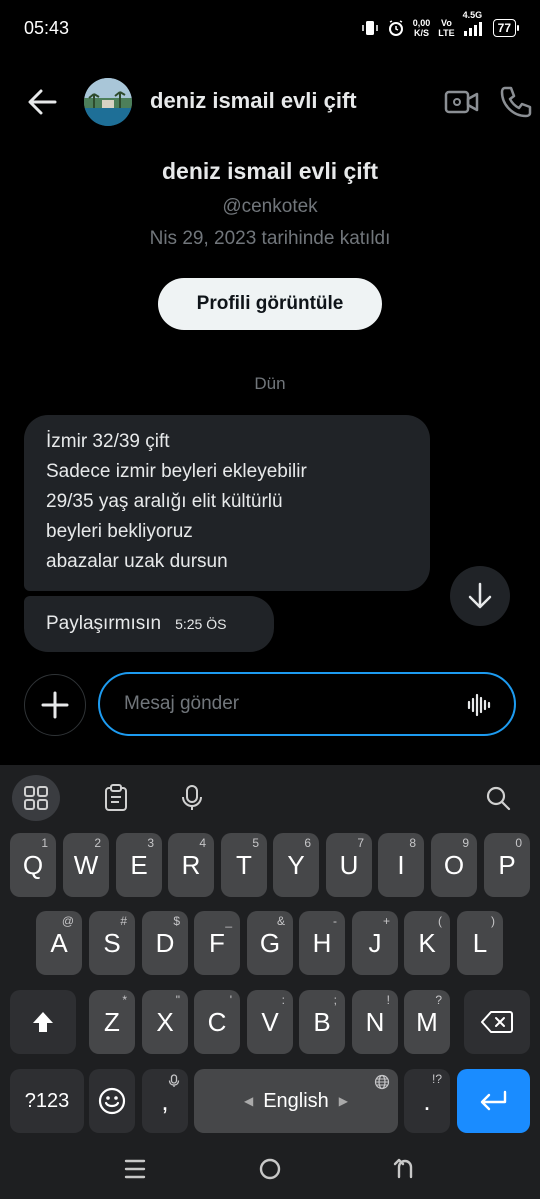 Image resolution: width=540 pixels, height=1199 pixels. I want to click on arrow-down-icon, so click(480, 595).